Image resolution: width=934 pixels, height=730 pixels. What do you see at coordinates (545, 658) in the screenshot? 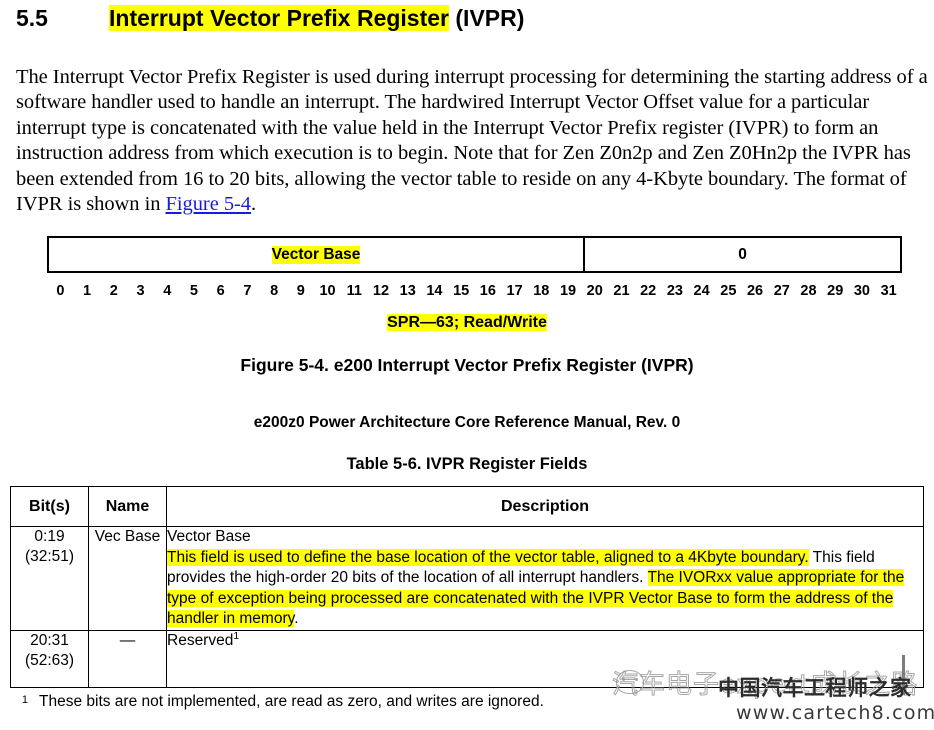
I see `cell-description-row2: Reserved1` at bounding box center [545, 658].